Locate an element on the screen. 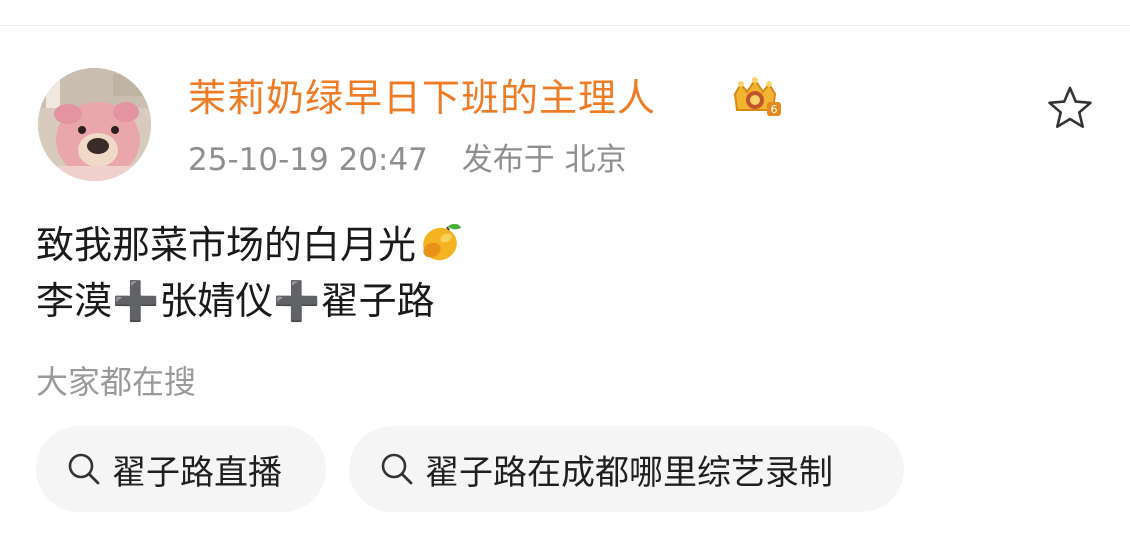 The width and height of the screenshot is (1130, 560). post-text-line-2: 李漠➕张婧仪➕翟子路 is located at coordinates (235, 301).